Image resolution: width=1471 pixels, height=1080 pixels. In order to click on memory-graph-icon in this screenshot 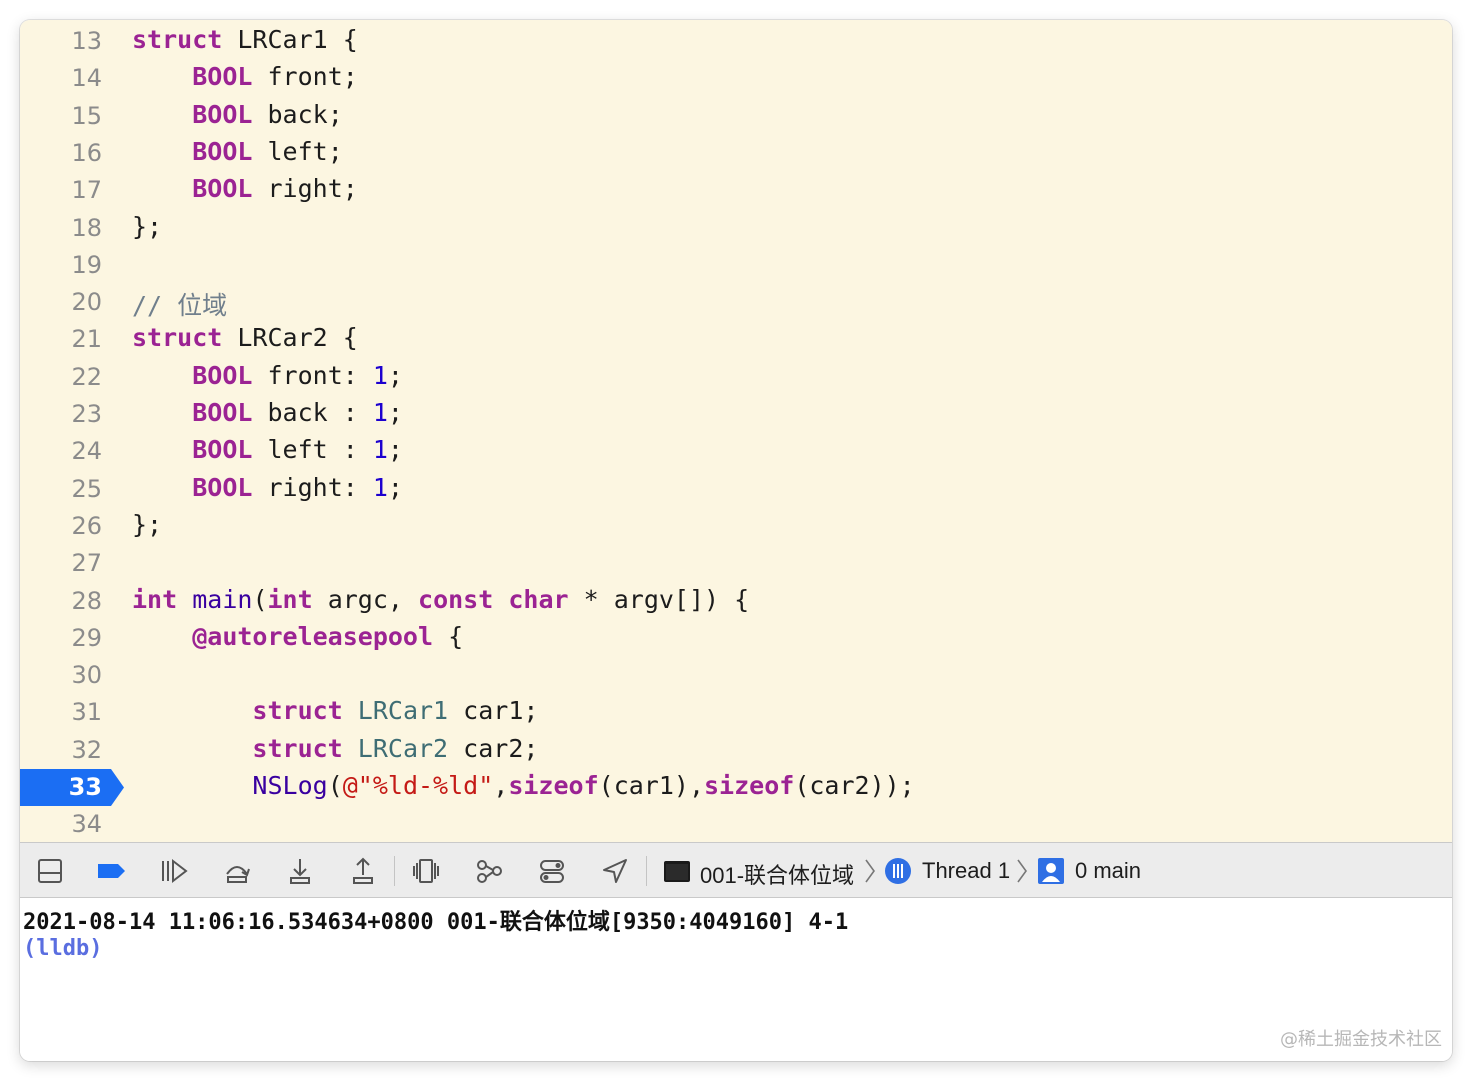, I will do `click(489, 871)`.